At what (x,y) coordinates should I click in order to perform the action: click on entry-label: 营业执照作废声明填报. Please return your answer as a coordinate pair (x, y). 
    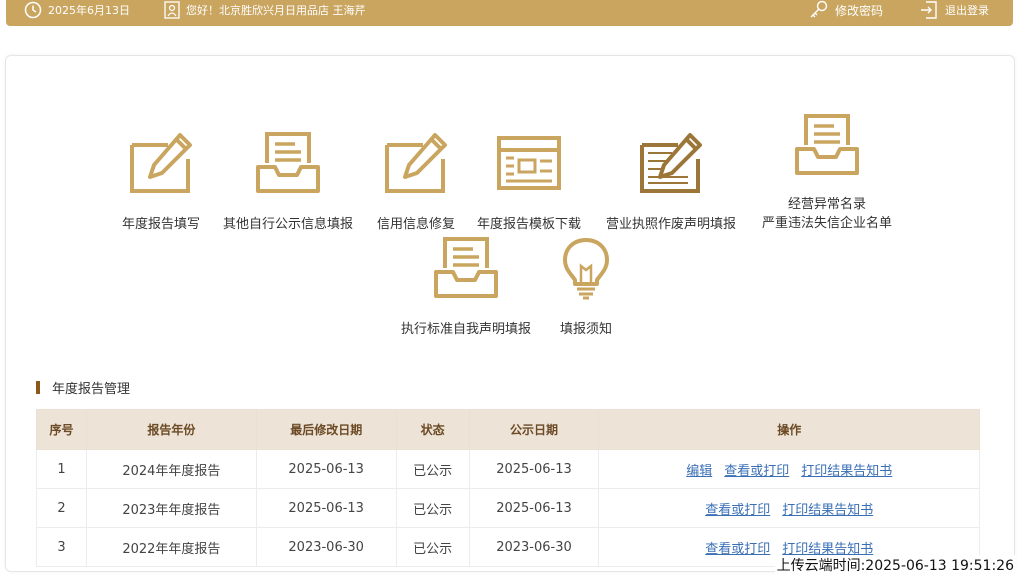
    Looking at the image, I should click on (670, 224).